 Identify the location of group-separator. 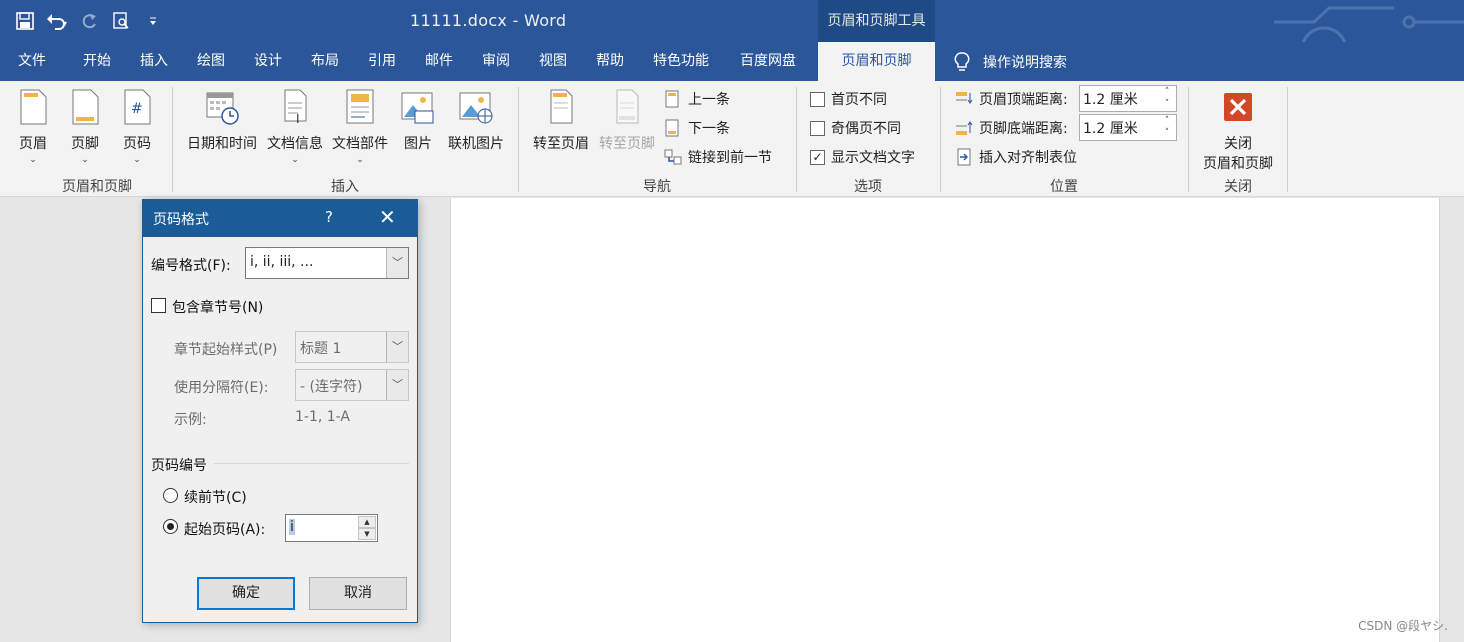
(940, 139).